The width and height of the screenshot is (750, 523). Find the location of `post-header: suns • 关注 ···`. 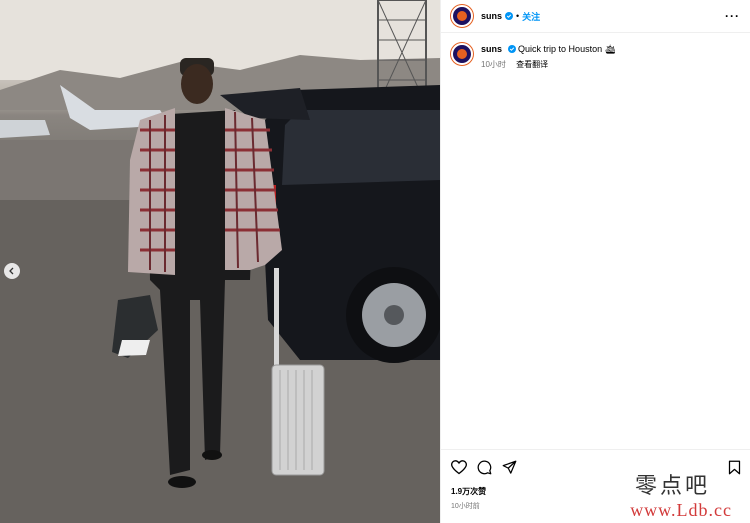

post-header: suns • 关注 ··· is located at coordinates (595, 16).